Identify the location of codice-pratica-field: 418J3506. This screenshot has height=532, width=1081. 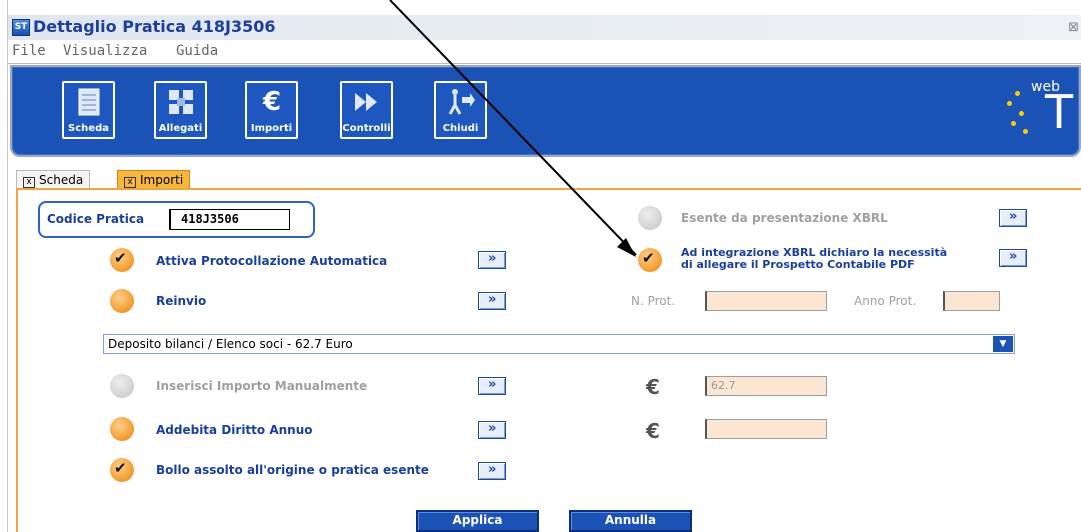
(229, 219).